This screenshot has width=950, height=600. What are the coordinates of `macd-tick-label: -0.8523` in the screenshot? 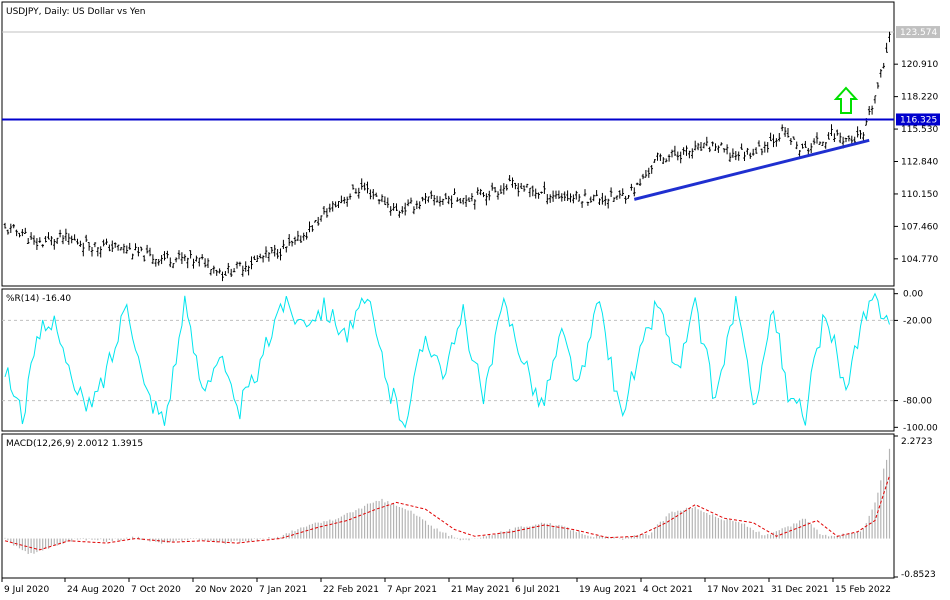 It's located at (918, 575).